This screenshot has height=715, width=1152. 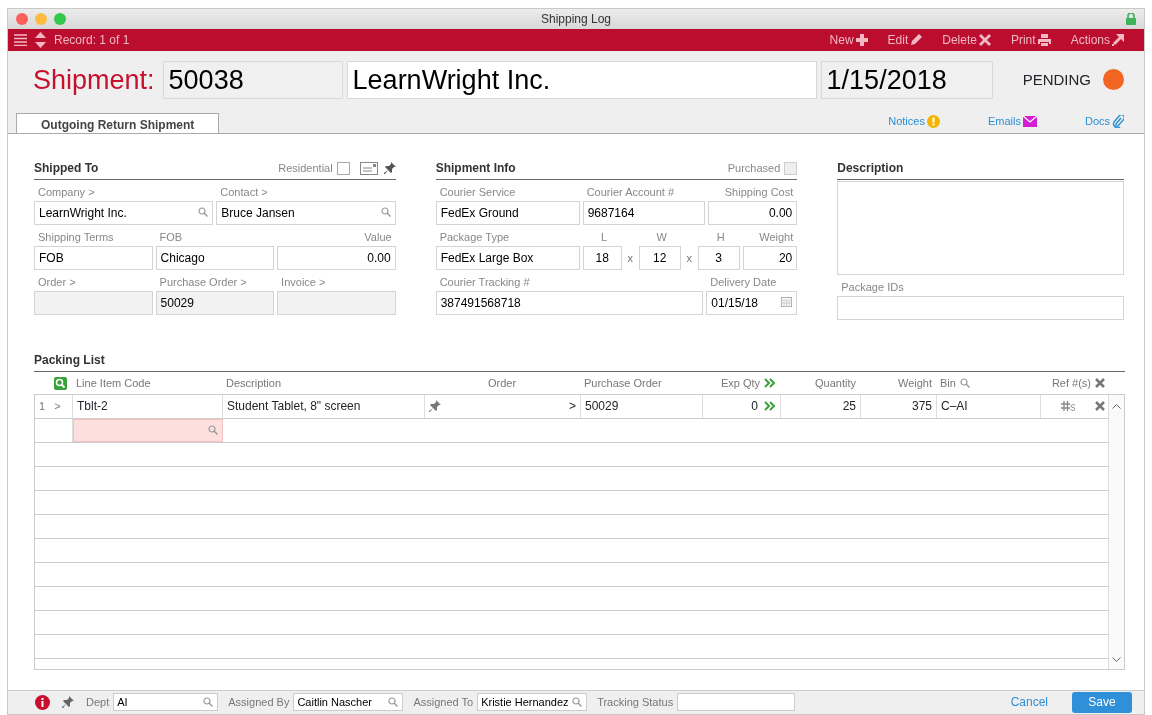 What do you see at coordinates (348, 702) in the screenshot?
I see `text-field: Caitlin Nascher` at bounding box center [348, 702].